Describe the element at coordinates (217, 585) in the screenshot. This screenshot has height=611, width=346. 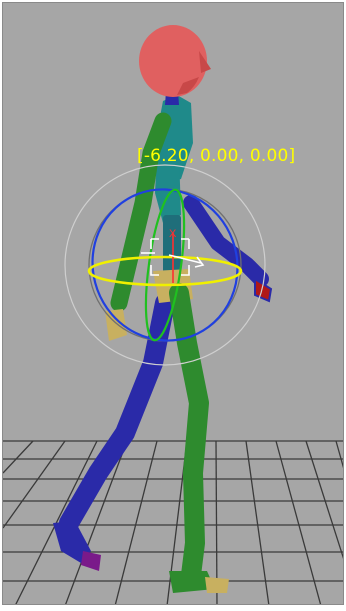
I see `left-toe` at that location.